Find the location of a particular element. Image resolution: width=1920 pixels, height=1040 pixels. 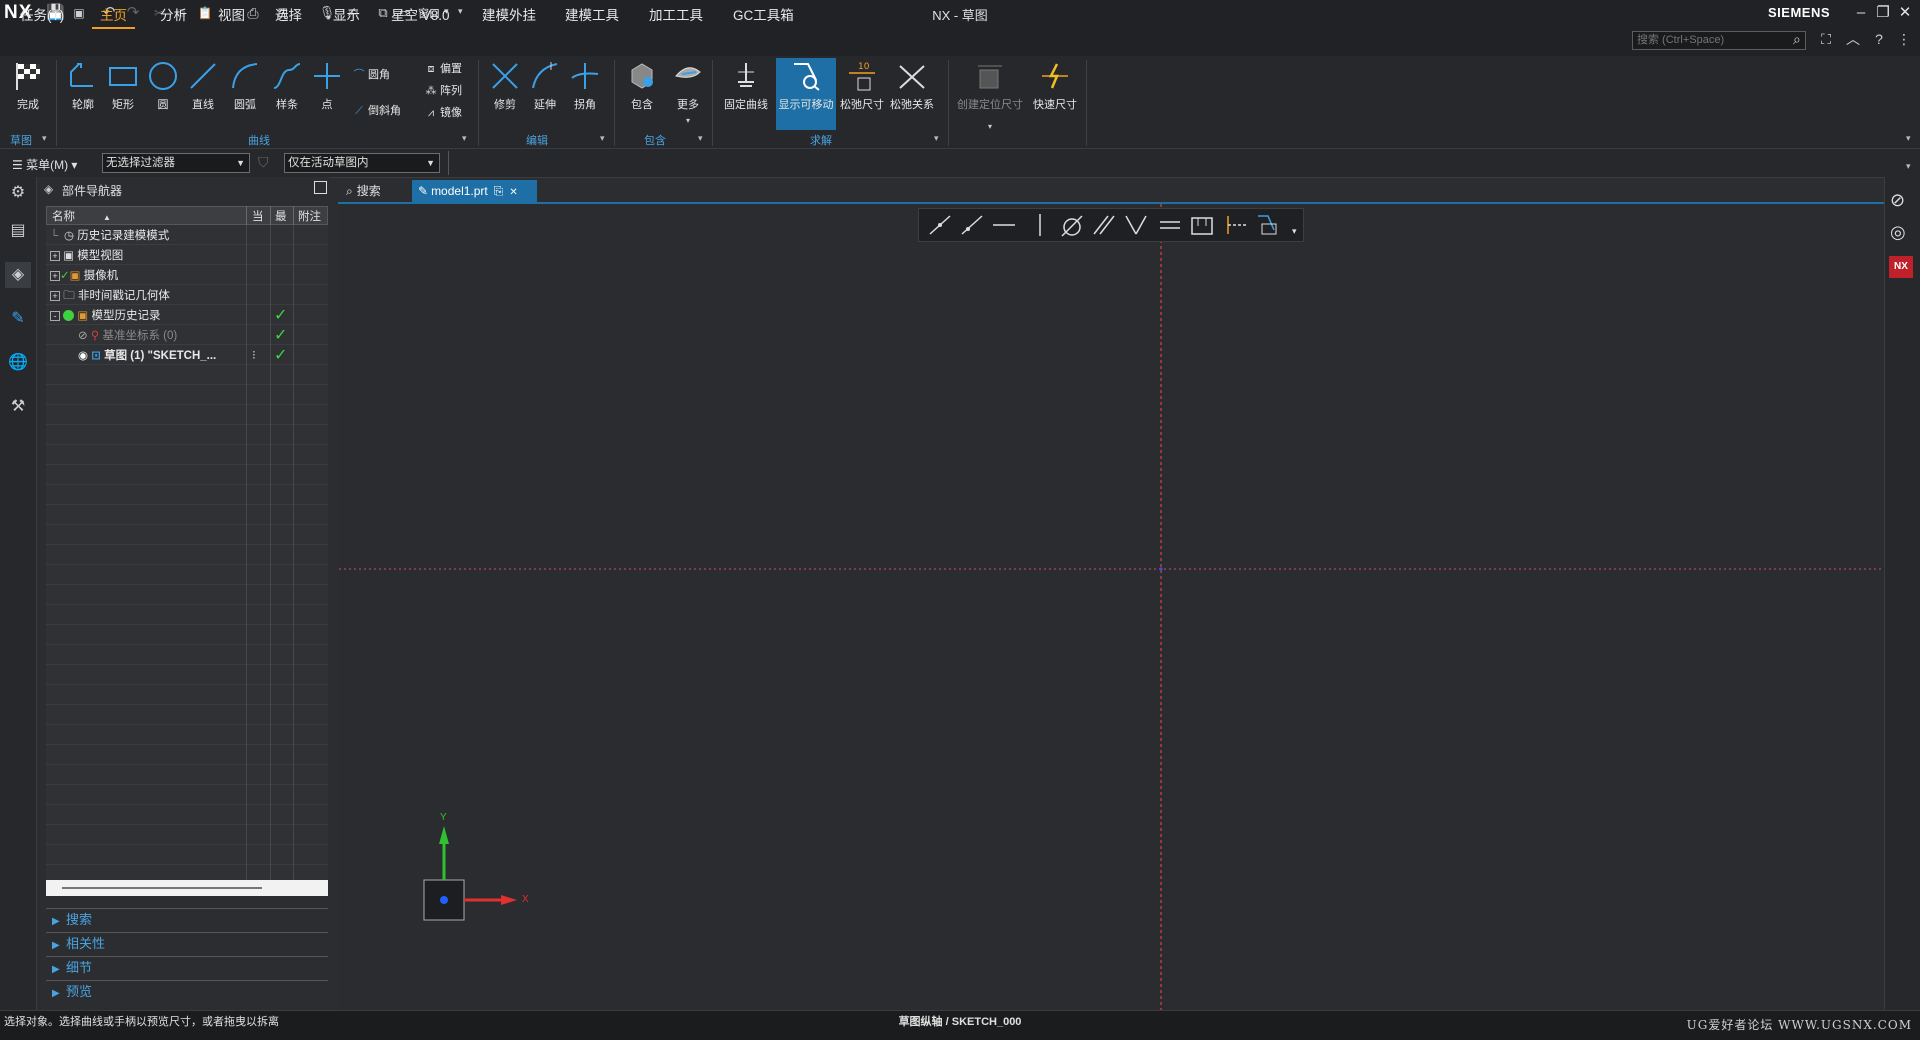

trim-button: 修剪 is located at coordinates (505, 86).